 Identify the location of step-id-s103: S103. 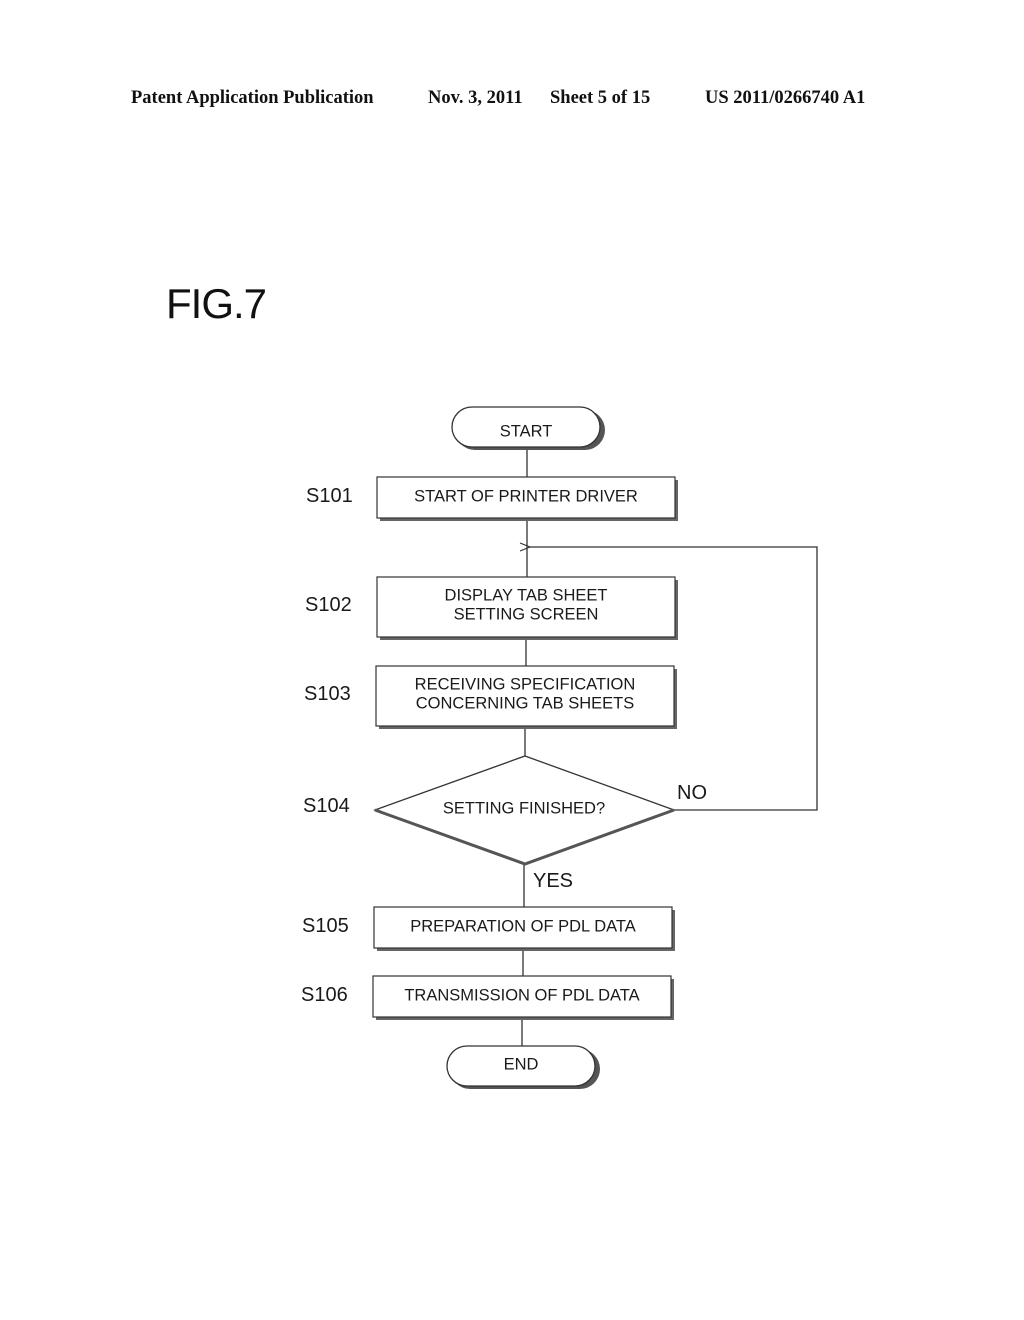
(327, 694).